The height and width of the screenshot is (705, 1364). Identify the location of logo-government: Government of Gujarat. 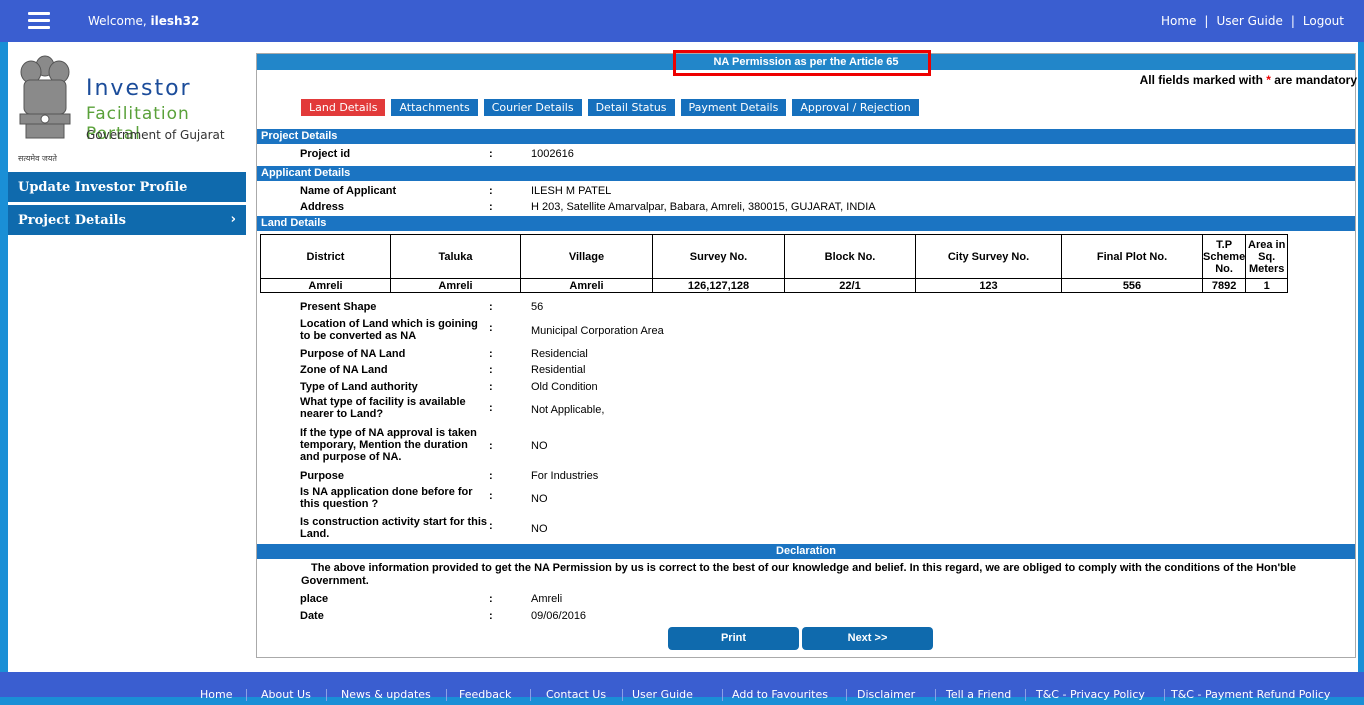
(155, 135).